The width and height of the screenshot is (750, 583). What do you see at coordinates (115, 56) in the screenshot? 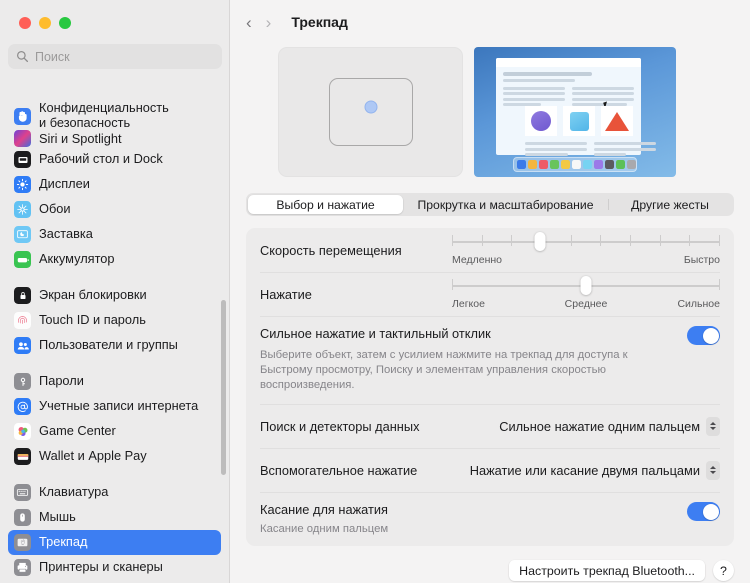
I see `search-input: Поиск` at bounding box center [115, 56].